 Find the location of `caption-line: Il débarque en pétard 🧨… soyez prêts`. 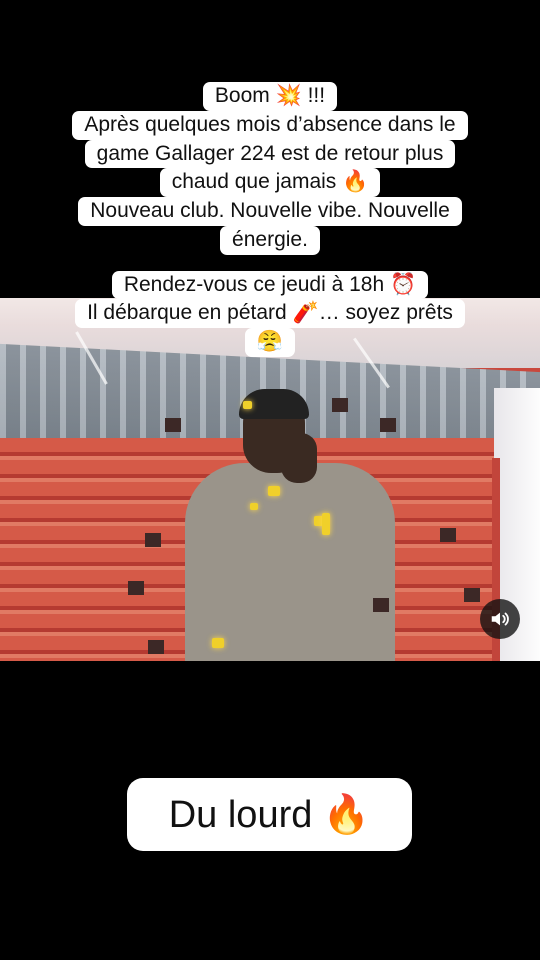

caption-line: Il débarque en pétard 🧨… soyez prêts is located at coordinates (270, 314).